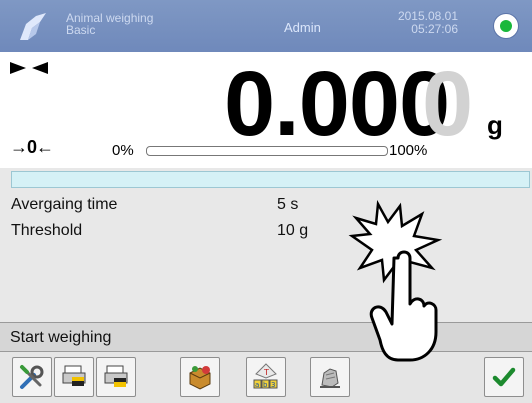 This screenshot has width=532, height=403. I want to click on info-value-averaging-time: 5 s, so click(288, 204).